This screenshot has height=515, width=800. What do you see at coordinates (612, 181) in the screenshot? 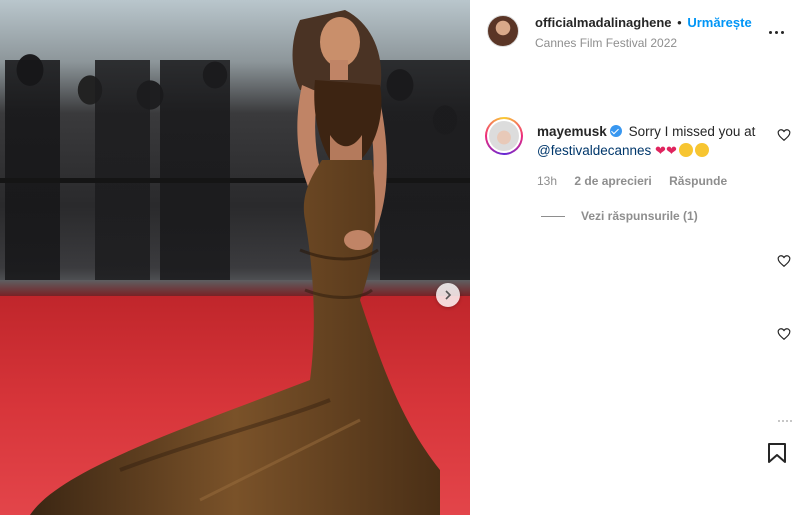
I see `comment-likes: 2 de aprecieri` at bounding box center [612, 181].